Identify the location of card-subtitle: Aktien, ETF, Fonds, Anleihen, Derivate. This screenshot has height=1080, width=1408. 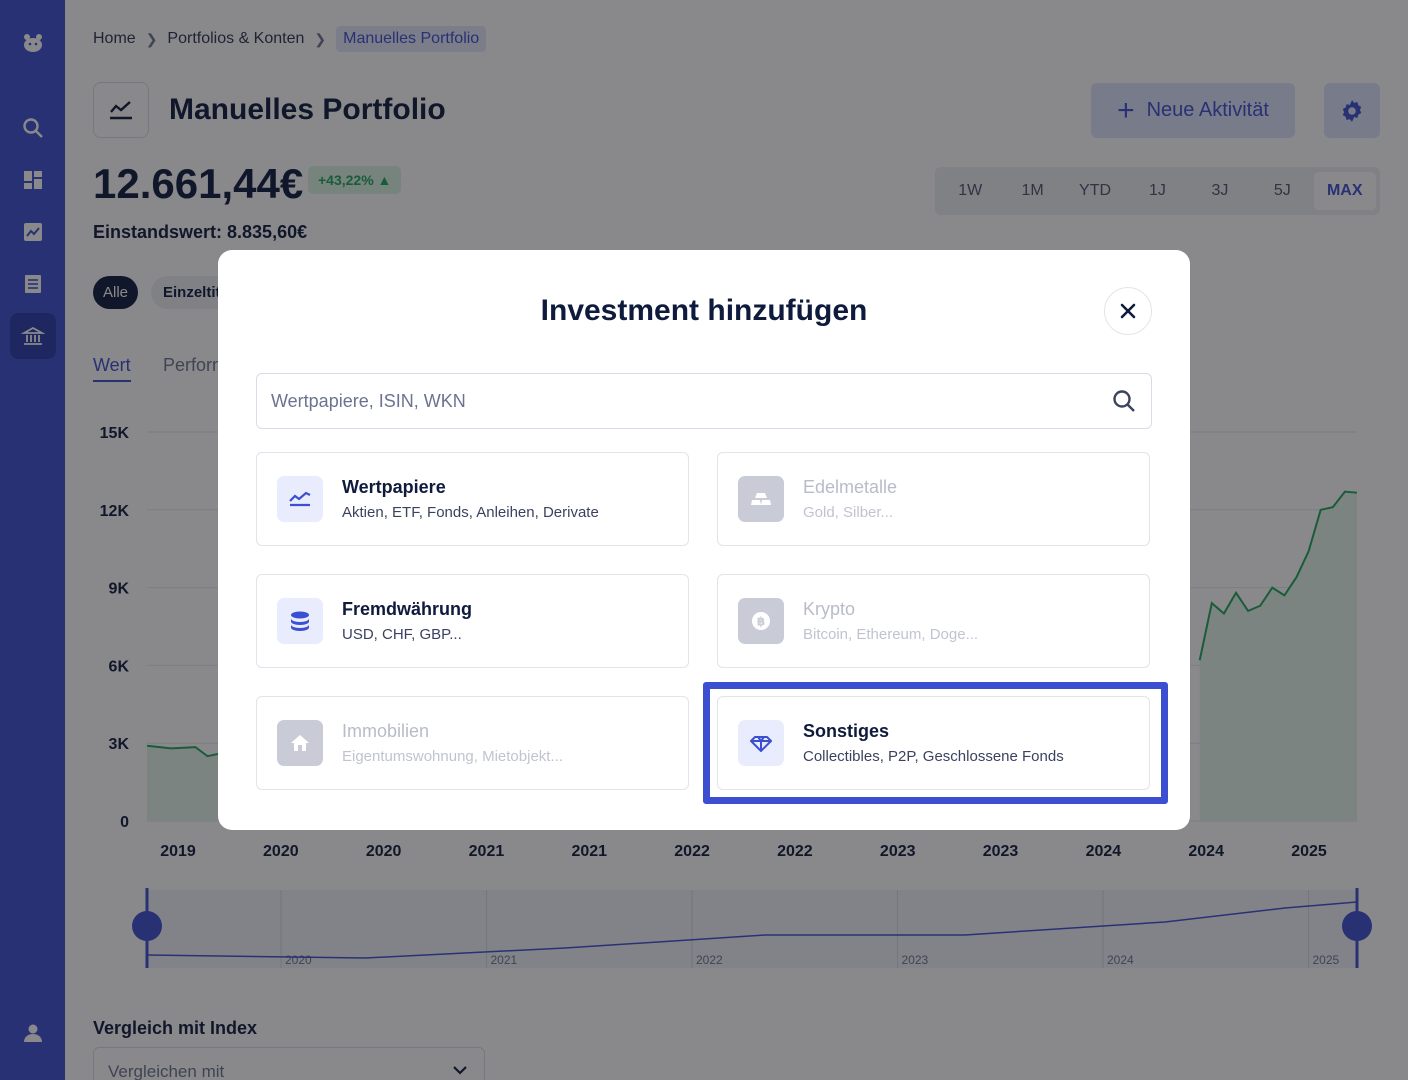
(470, 512).